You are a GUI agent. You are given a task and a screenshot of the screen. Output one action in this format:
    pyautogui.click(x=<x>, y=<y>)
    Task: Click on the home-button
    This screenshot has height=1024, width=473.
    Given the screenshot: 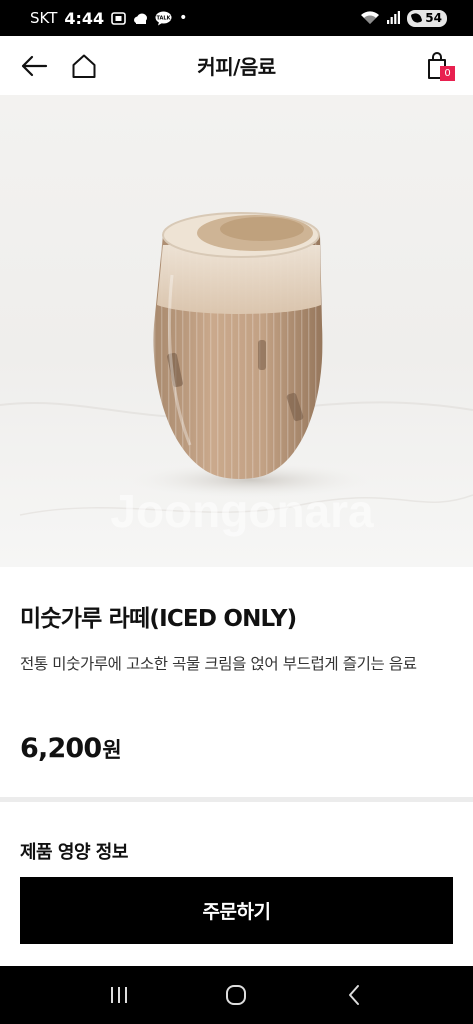 What is the action you would take?
    pyautogui.click(x=84, y=66)
    